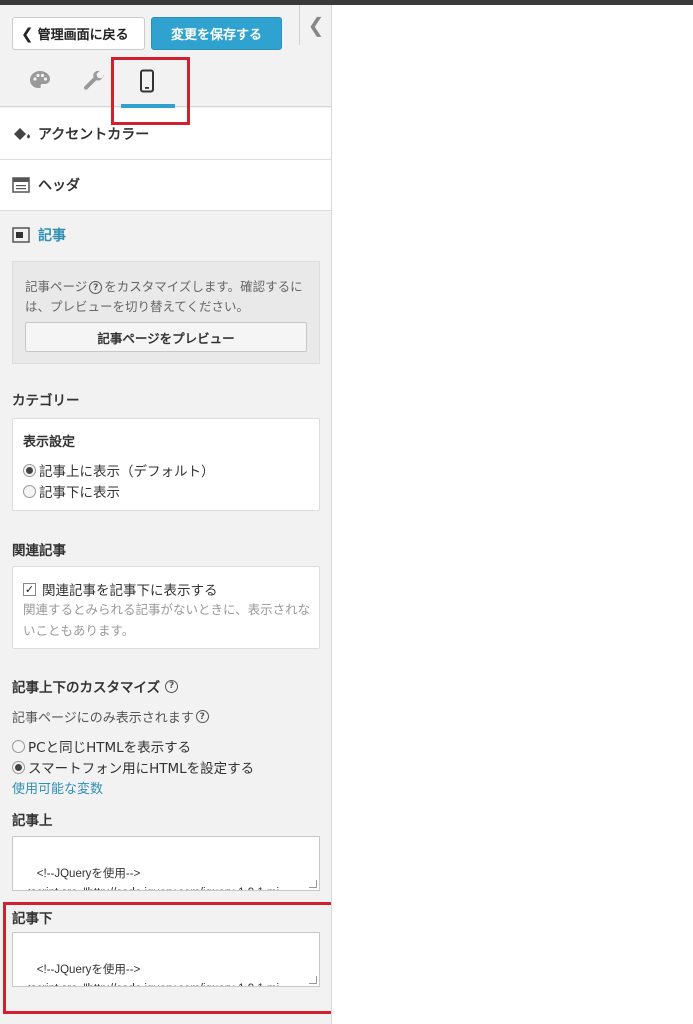 This screenshot has height=1024, width=693. What do you see at coordinates (46, 401) in the screenshot?
I see `category-heading: カテゴリー` at bounding box center [46, 401].